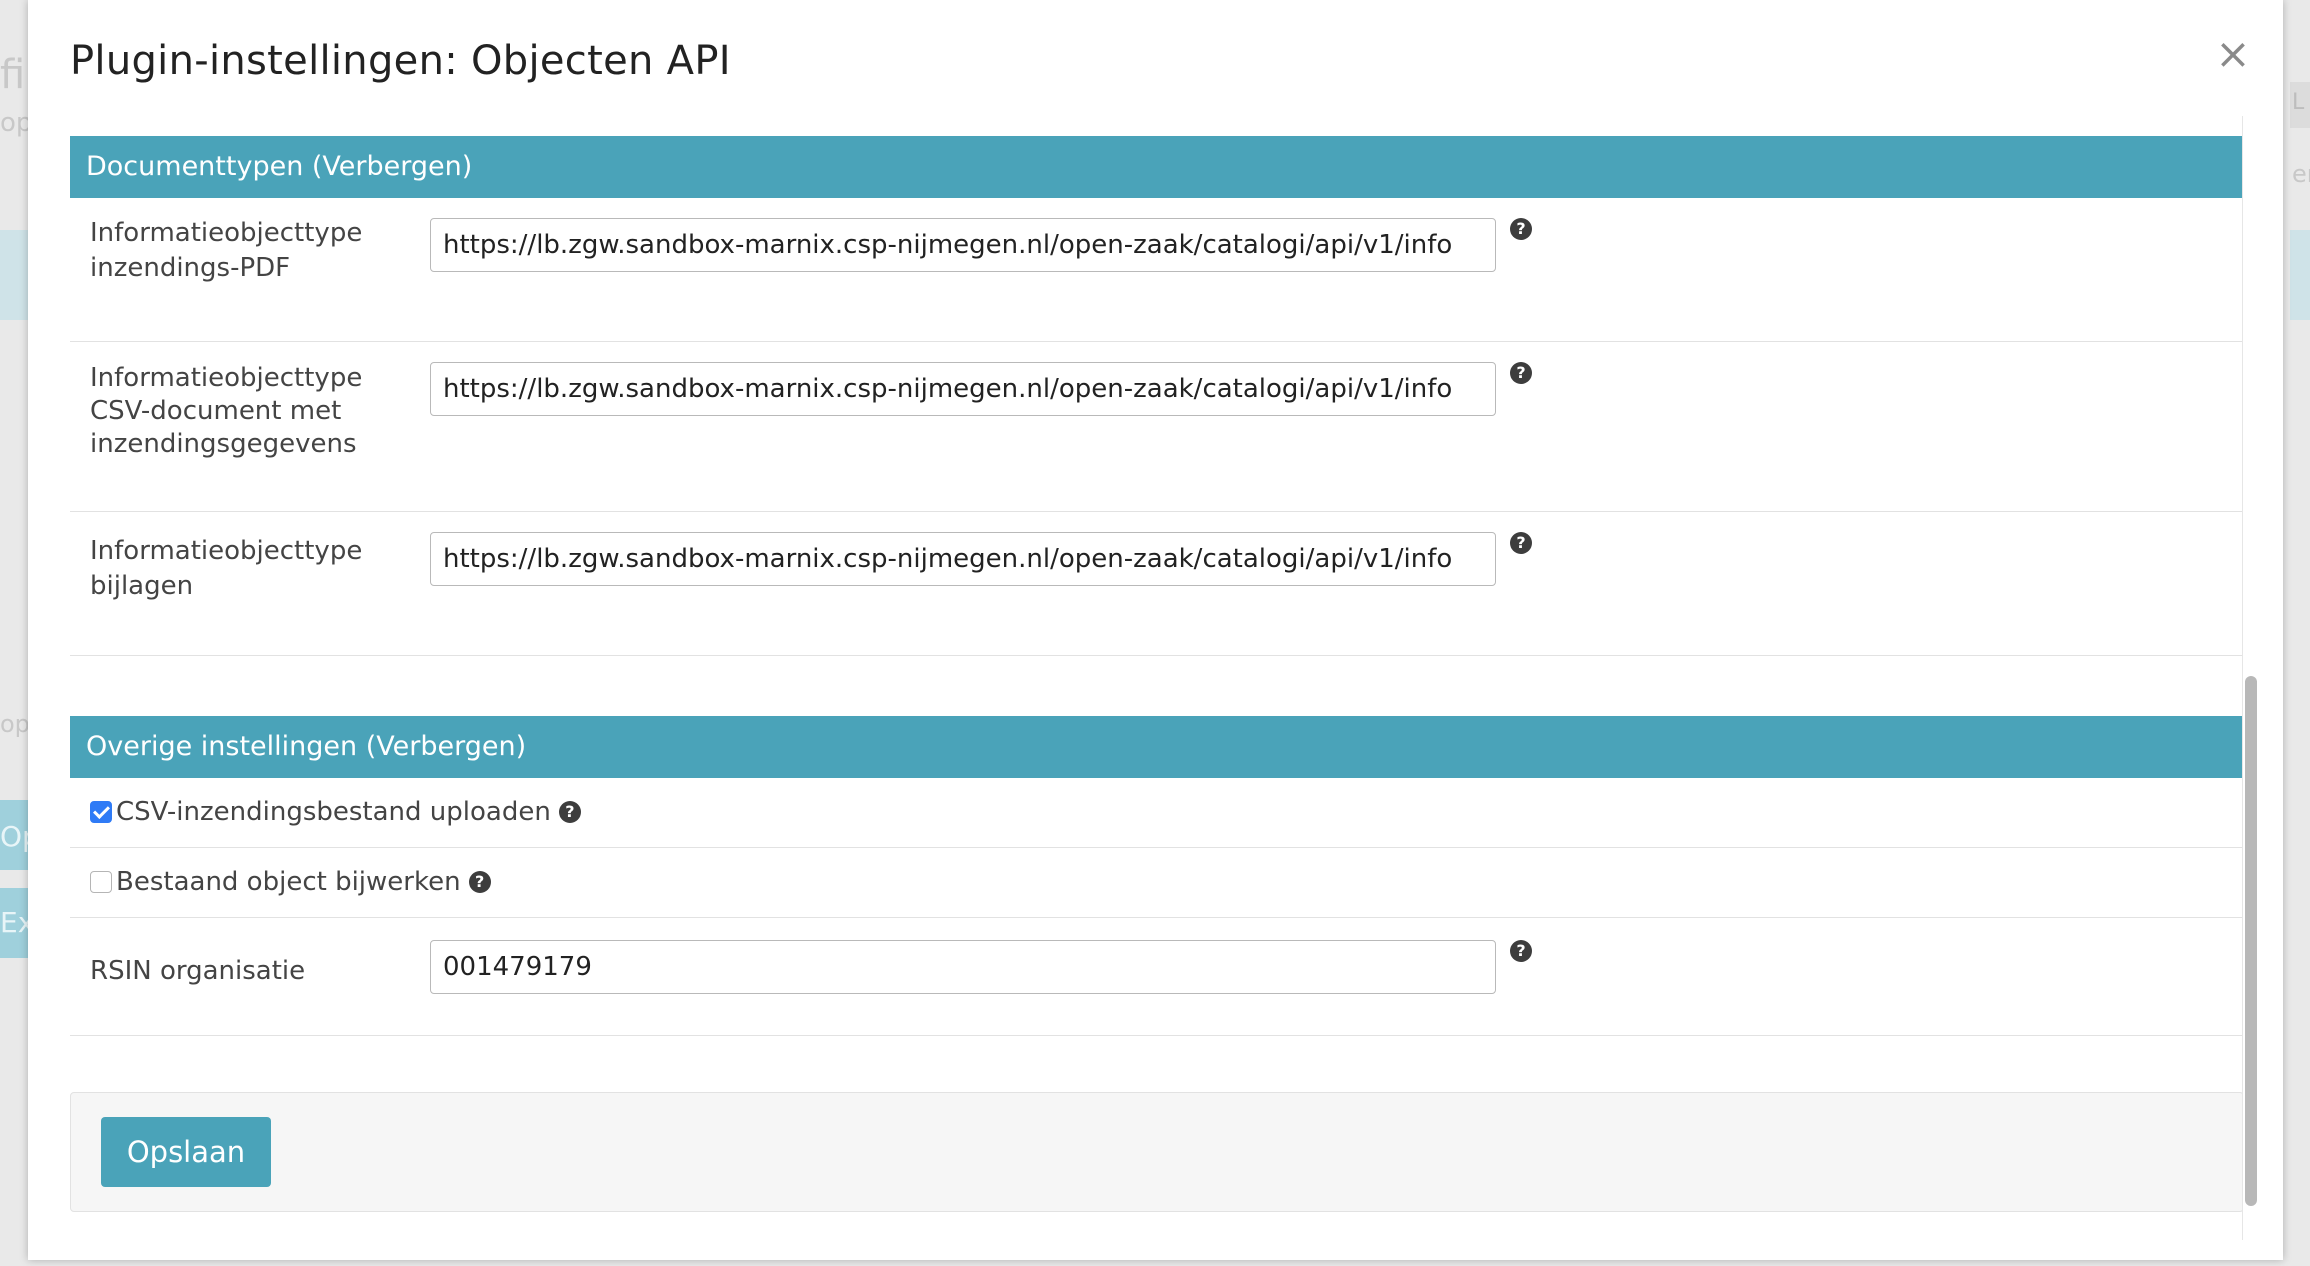 The height and width of the screenshot is (1266, 2310). I want to click on informatieobjecttype-pdf-input, so click(963, 245).